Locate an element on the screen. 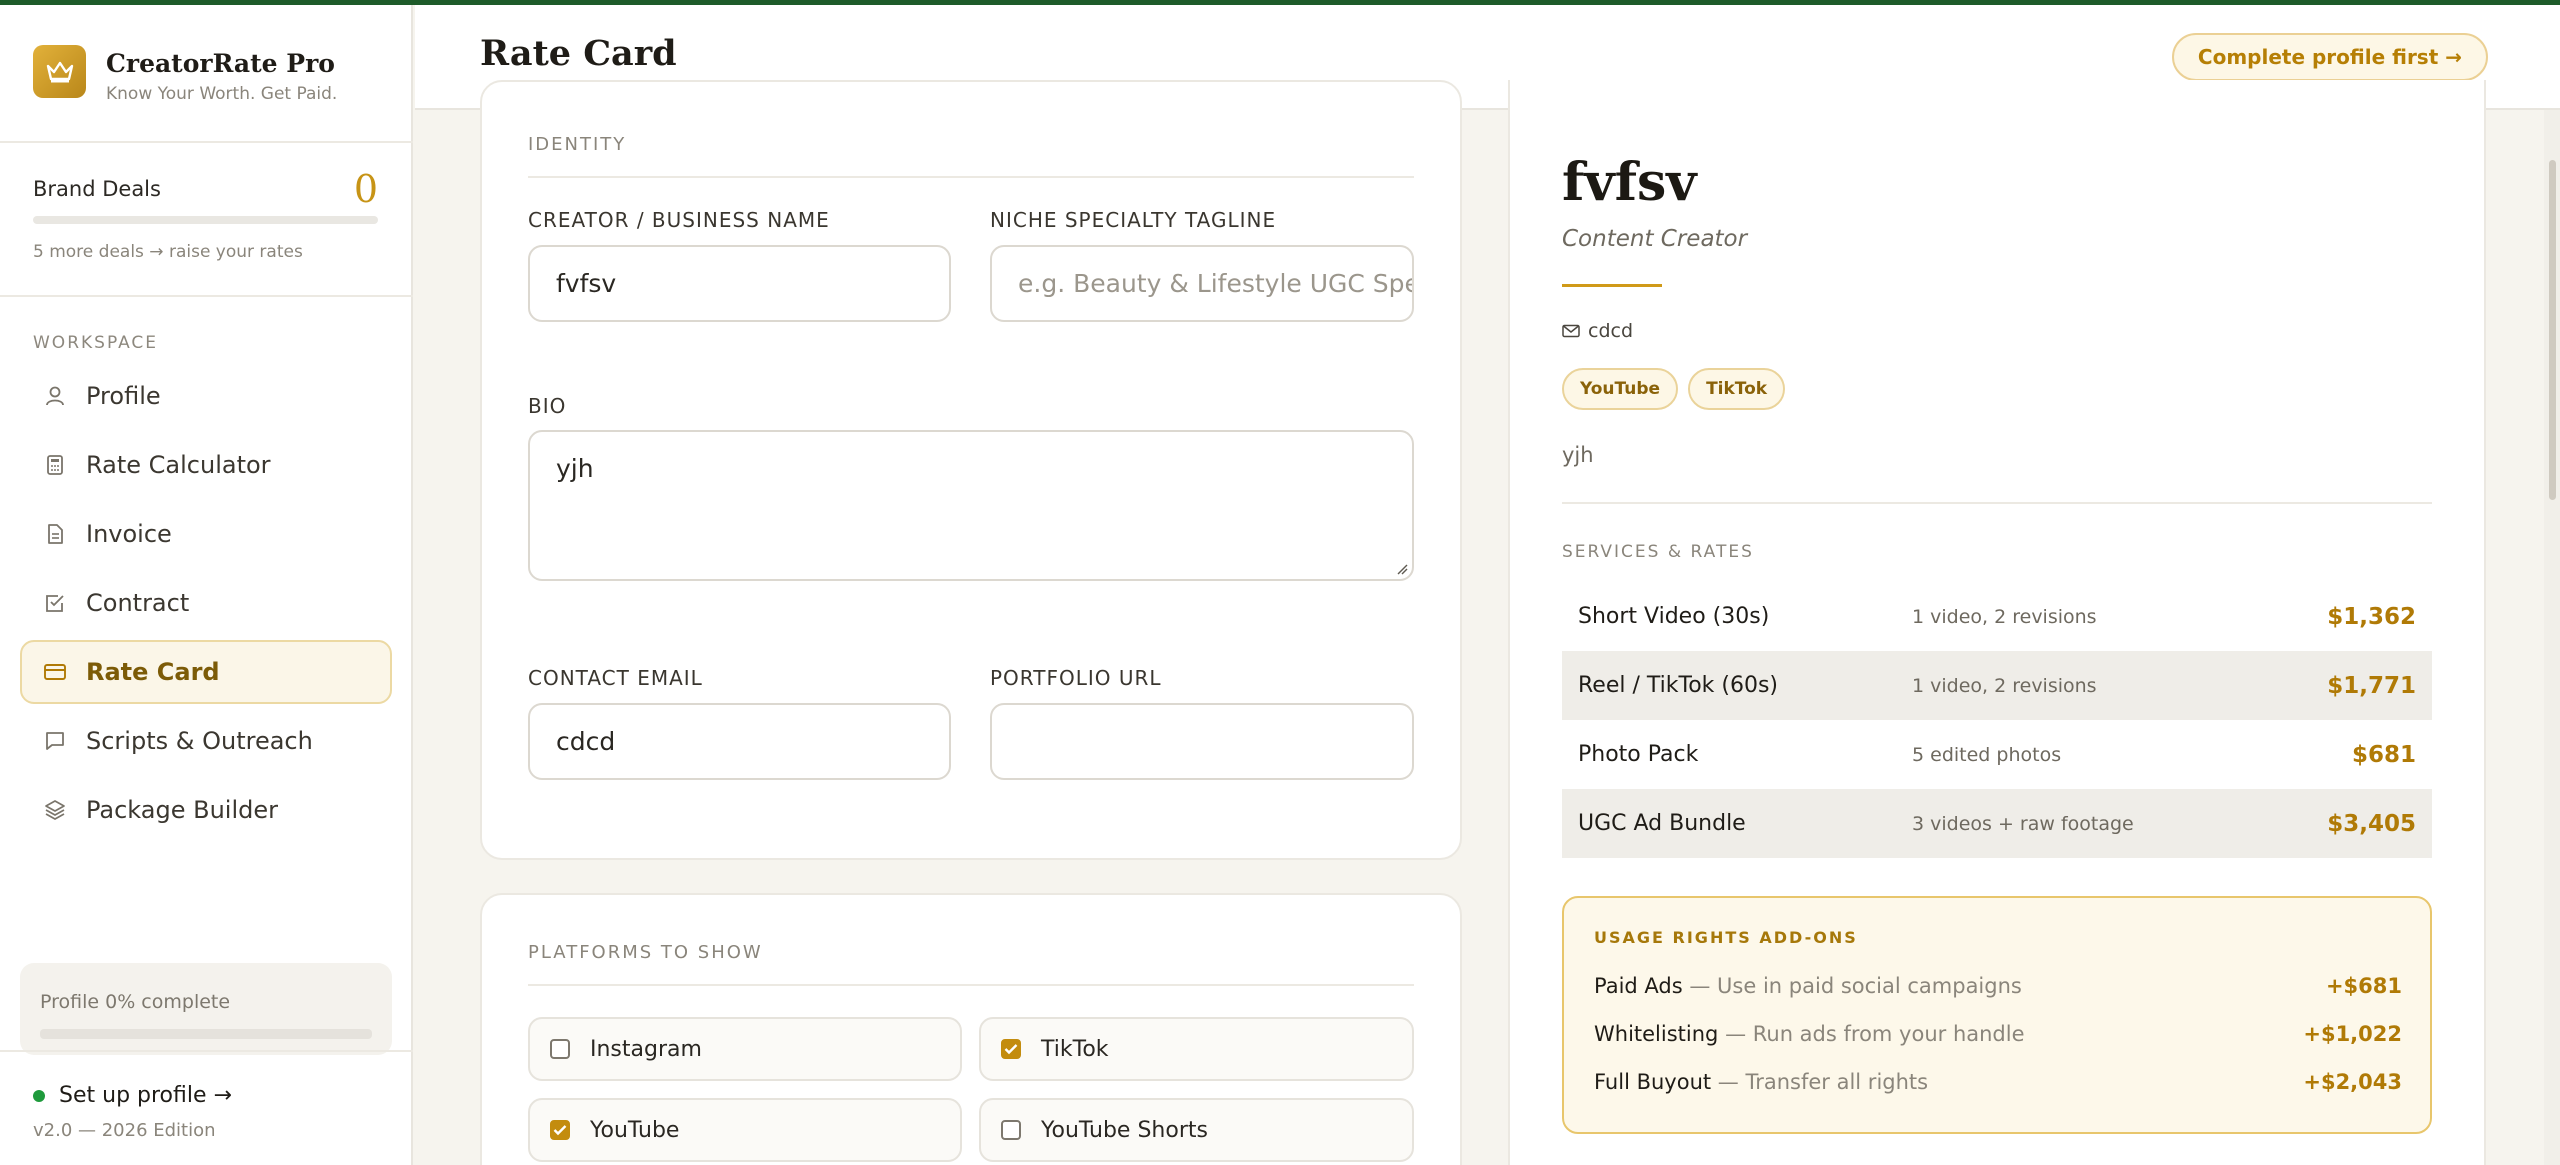  preview-email: cdcd is located at coordinates (1597, 331).